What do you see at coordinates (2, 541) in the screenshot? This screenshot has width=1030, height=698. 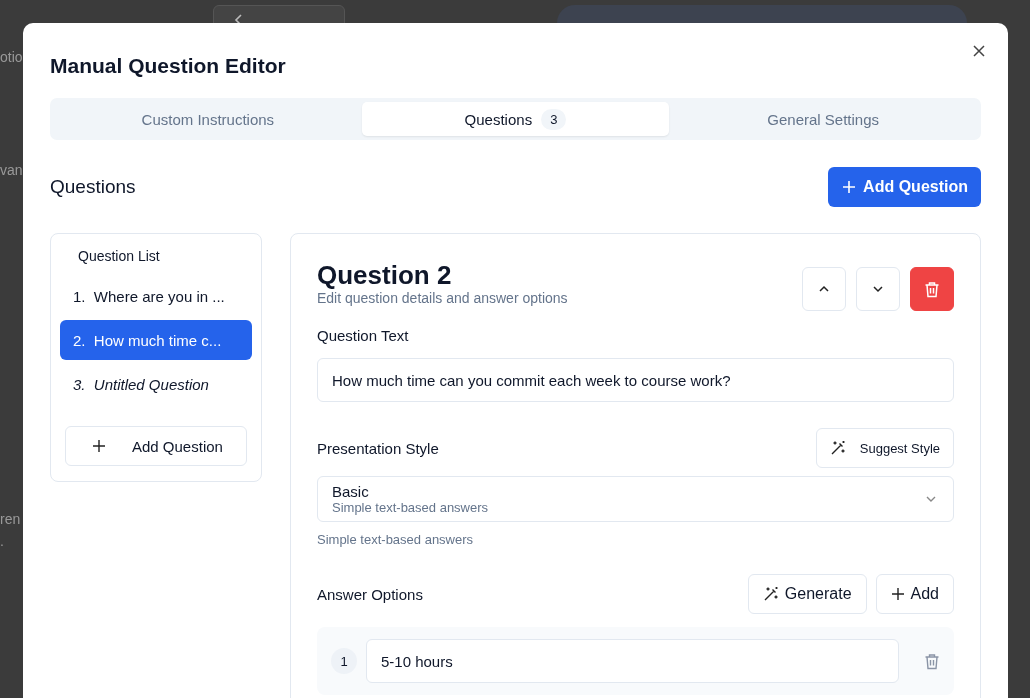 I see `background-text: .` at bounding box center [2, 541].